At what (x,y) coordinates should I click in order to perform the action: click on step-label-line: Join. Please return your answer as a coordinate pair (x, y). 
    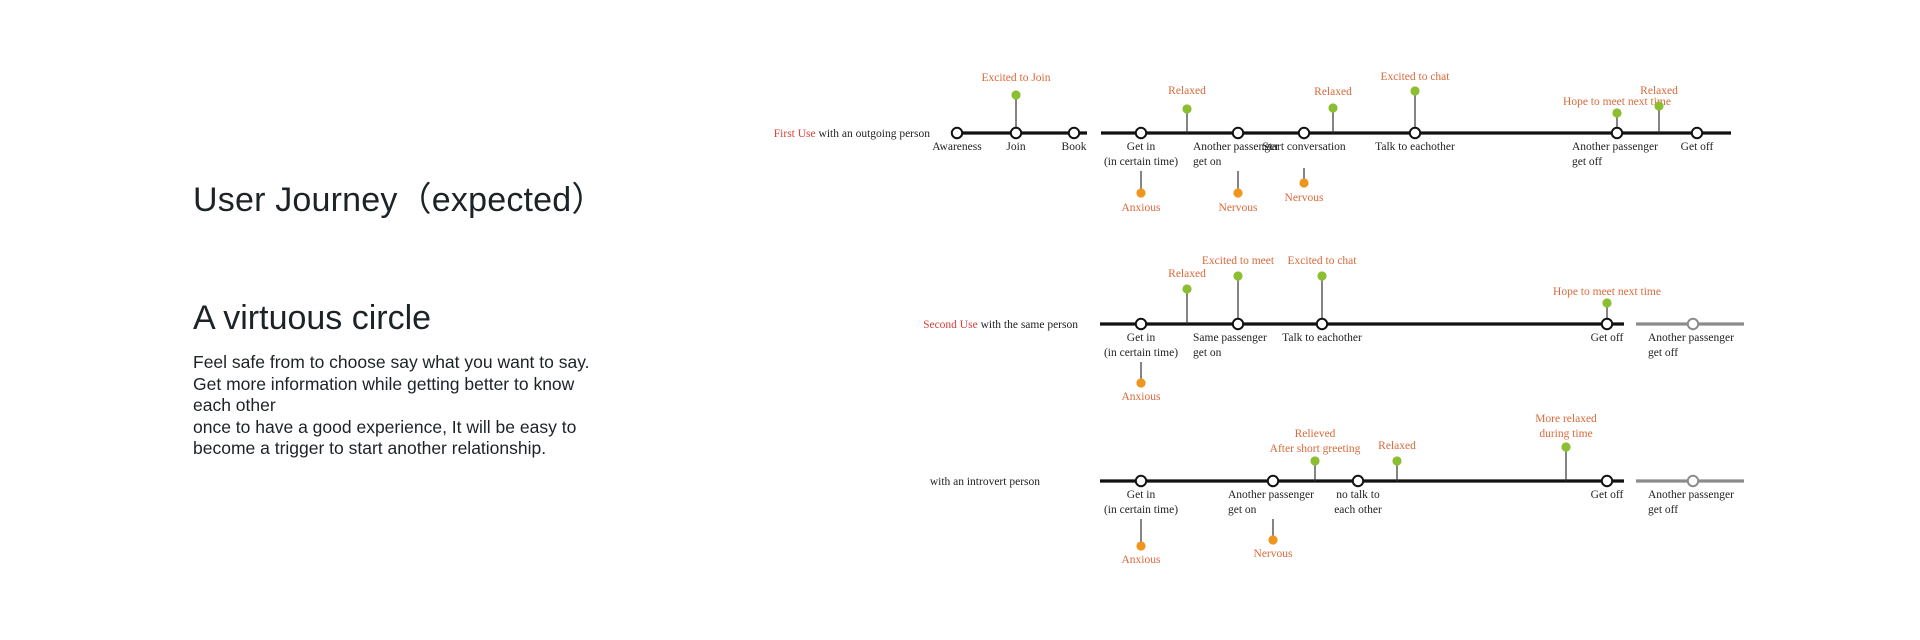
    Looking at the image, I should click on (1015, 147).